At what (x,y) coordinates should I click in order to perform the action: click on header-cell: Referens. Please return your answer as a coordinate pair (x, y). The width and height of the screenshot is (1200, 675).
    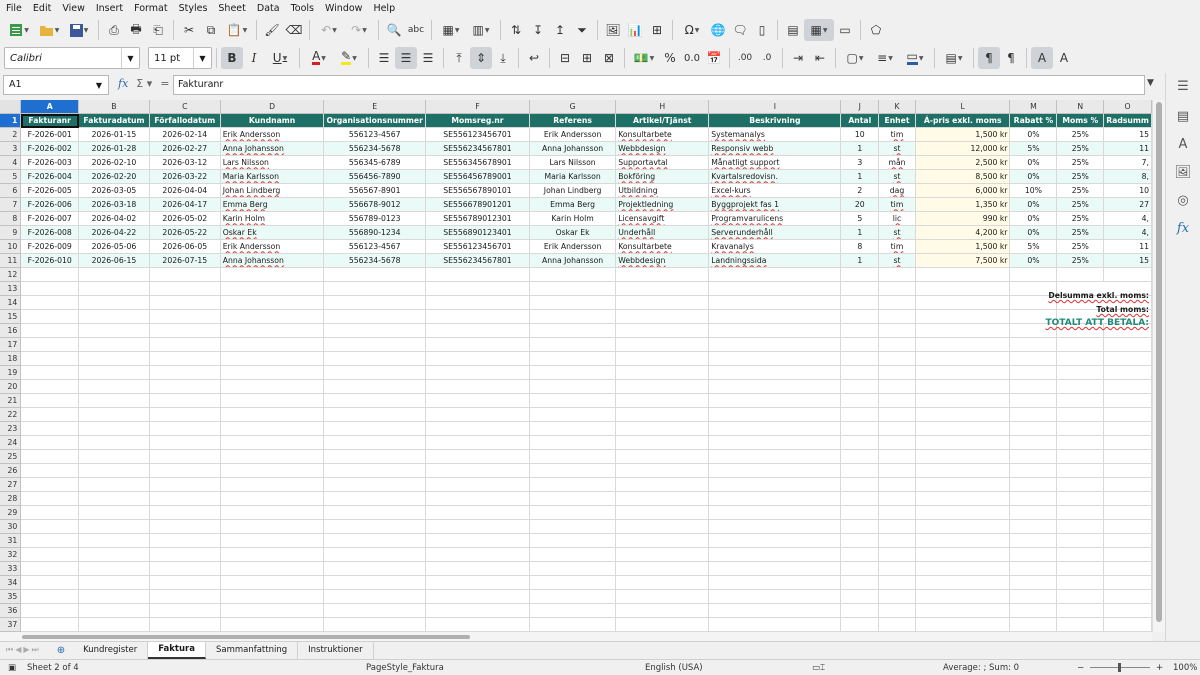
    Looking at the image, I should click on (573, 121).